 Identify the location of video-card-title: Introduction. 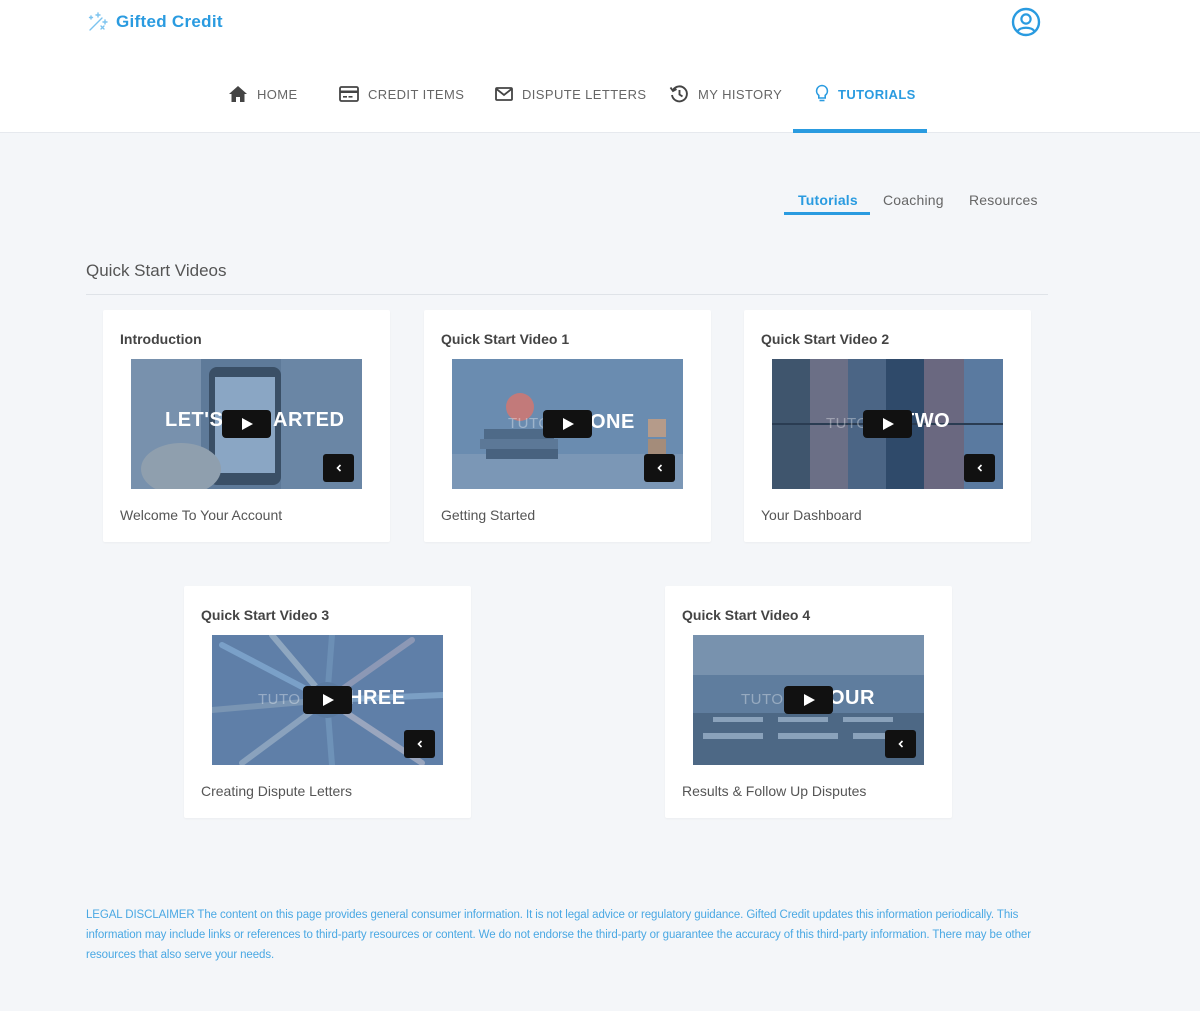
(161, 339).